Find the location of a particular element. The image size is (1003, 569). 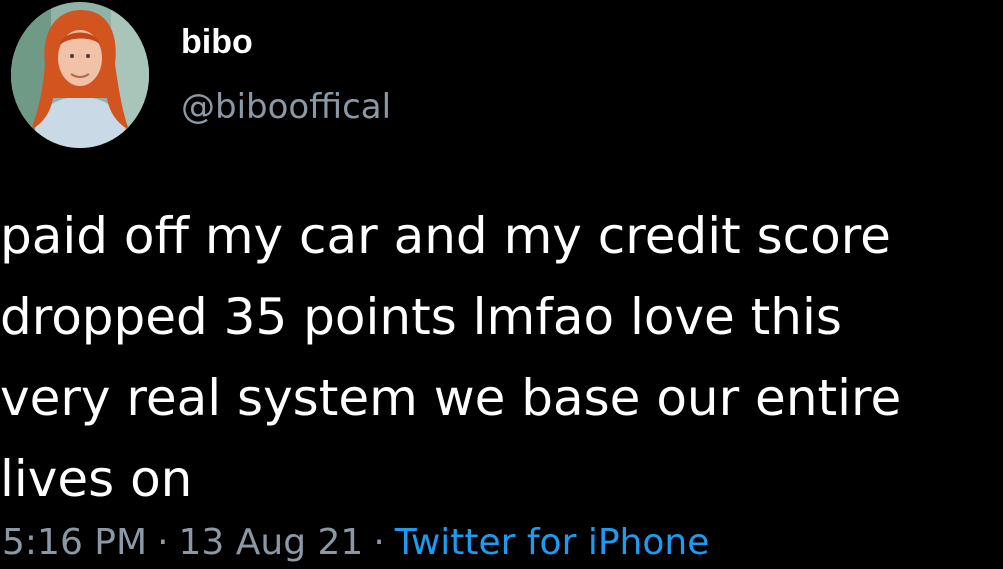

tweet-text-line: paid off my car and my credit score is located at coordinates (445, 236).